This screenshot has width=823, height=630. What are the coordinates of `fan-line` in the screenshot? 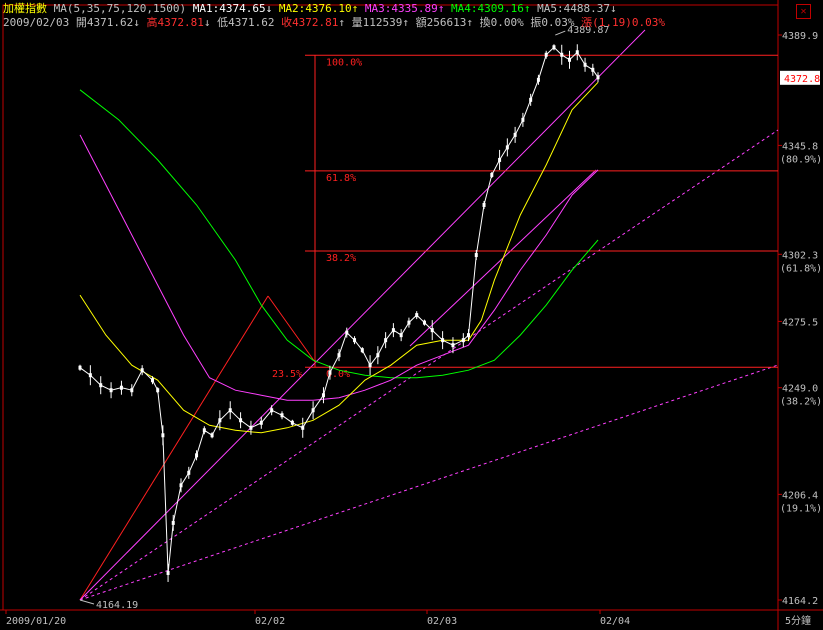 It's located at (174, 448).